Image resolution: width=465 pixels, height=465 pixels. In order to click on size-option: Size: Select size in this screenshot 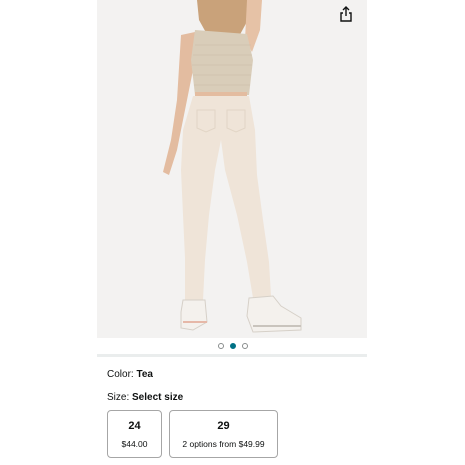, I will do `click(145, 397)`.